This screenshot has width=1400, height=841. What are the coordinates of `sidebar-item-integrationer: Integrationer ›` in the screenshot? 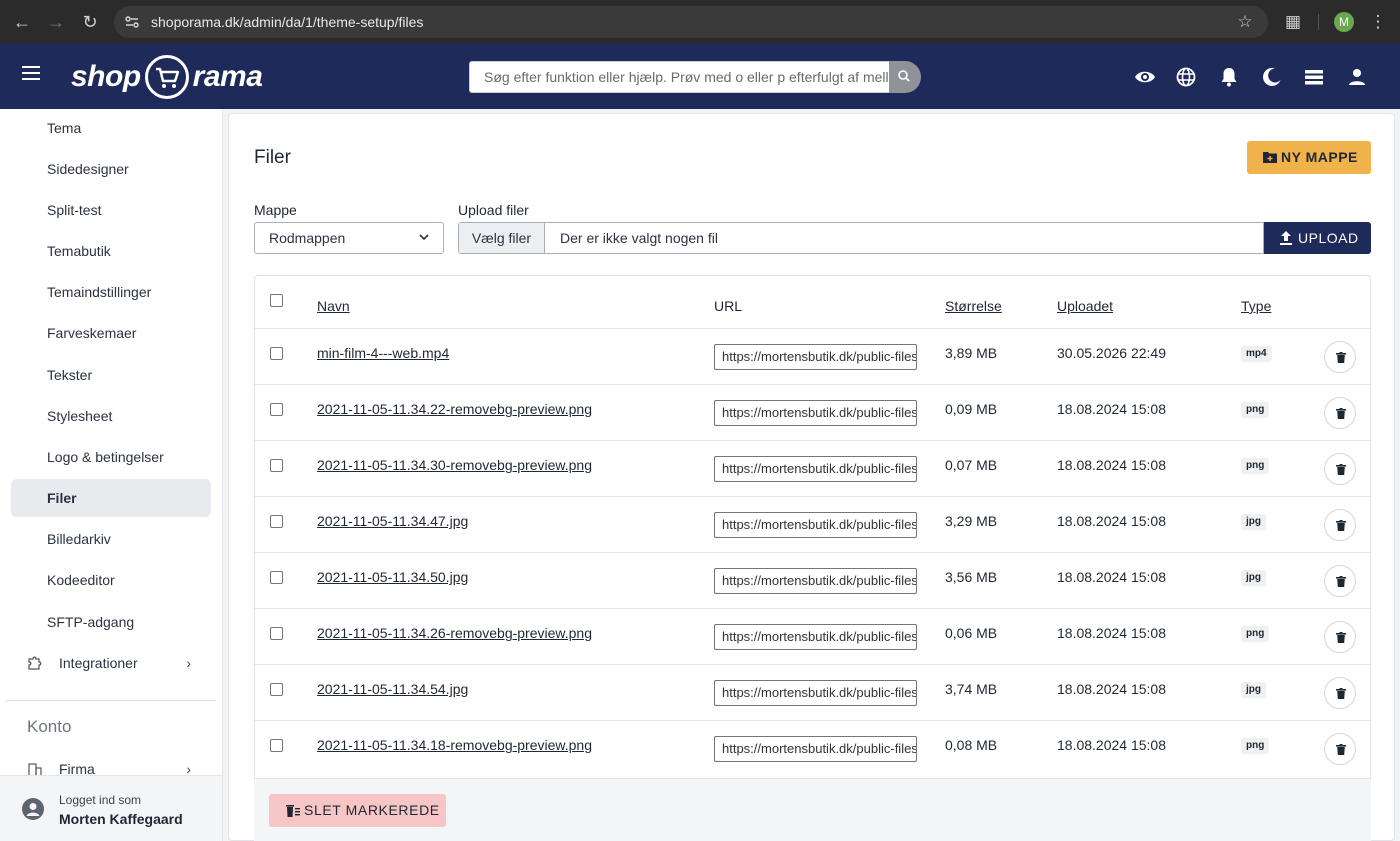 It's located at (111, 663).